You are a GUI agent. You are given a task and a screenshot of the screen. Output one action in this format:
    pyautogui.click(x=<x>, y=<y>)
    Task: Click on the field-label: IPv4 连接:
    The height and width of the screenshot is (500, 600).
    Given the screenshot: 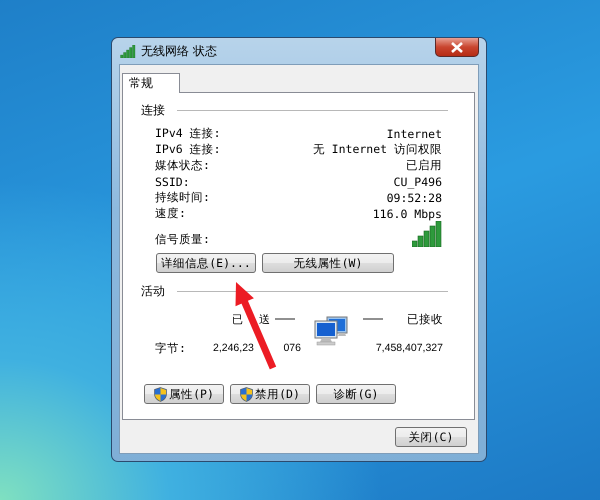 What is the action you would take?
    pyautogui.click(x=188, y=133)
    